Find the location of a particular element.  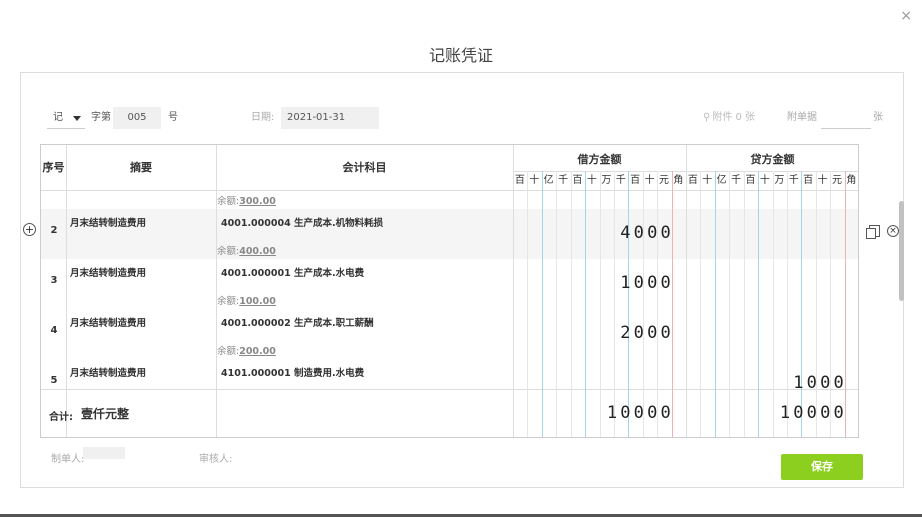

documents-count-input is located at coordinates (846, 118).